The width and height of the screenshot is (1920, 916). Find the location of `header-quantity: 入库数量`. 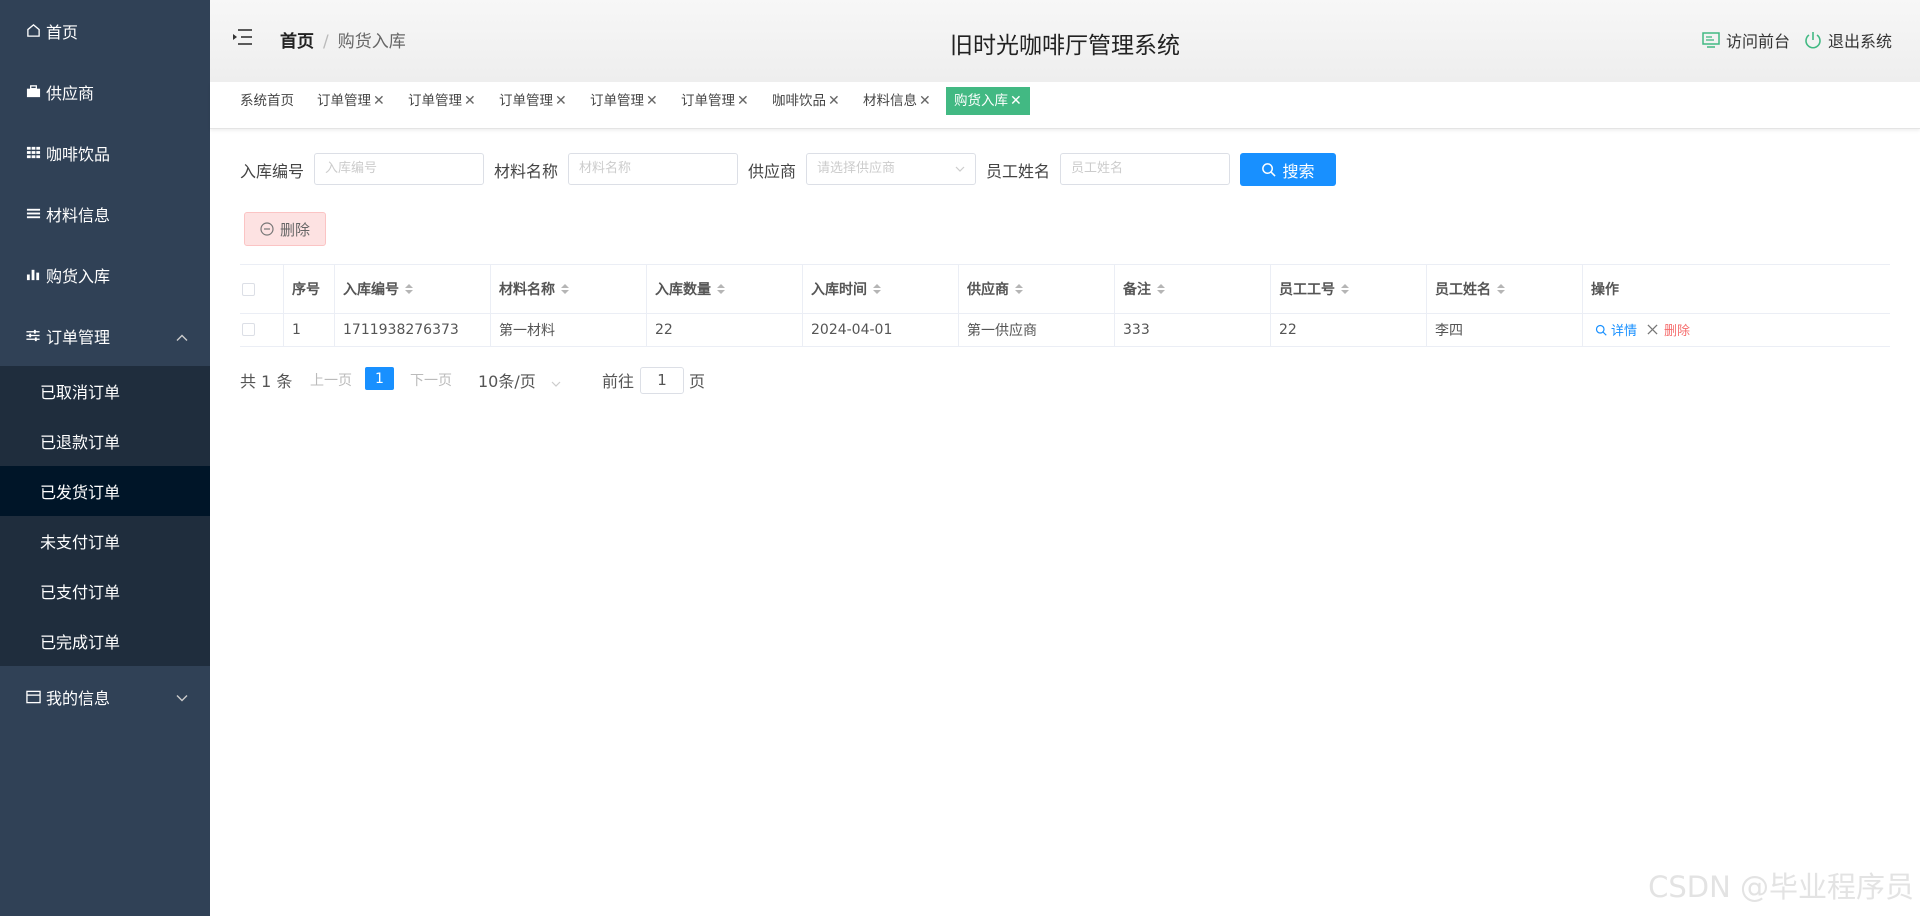

header-quantity: 入库数量 is located at coordinates (690, 289).